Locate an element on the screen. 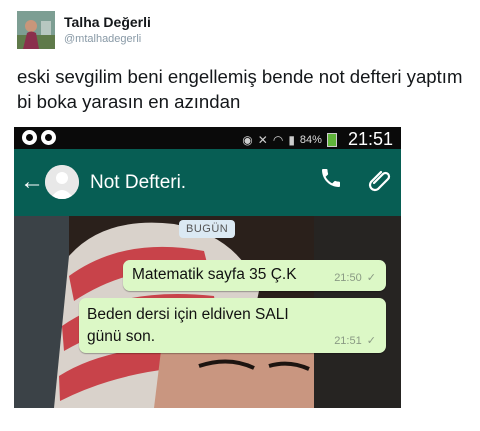 The height and width of the screenshot is (431, 480). contact-avatar is located at coordinates (62, 182).